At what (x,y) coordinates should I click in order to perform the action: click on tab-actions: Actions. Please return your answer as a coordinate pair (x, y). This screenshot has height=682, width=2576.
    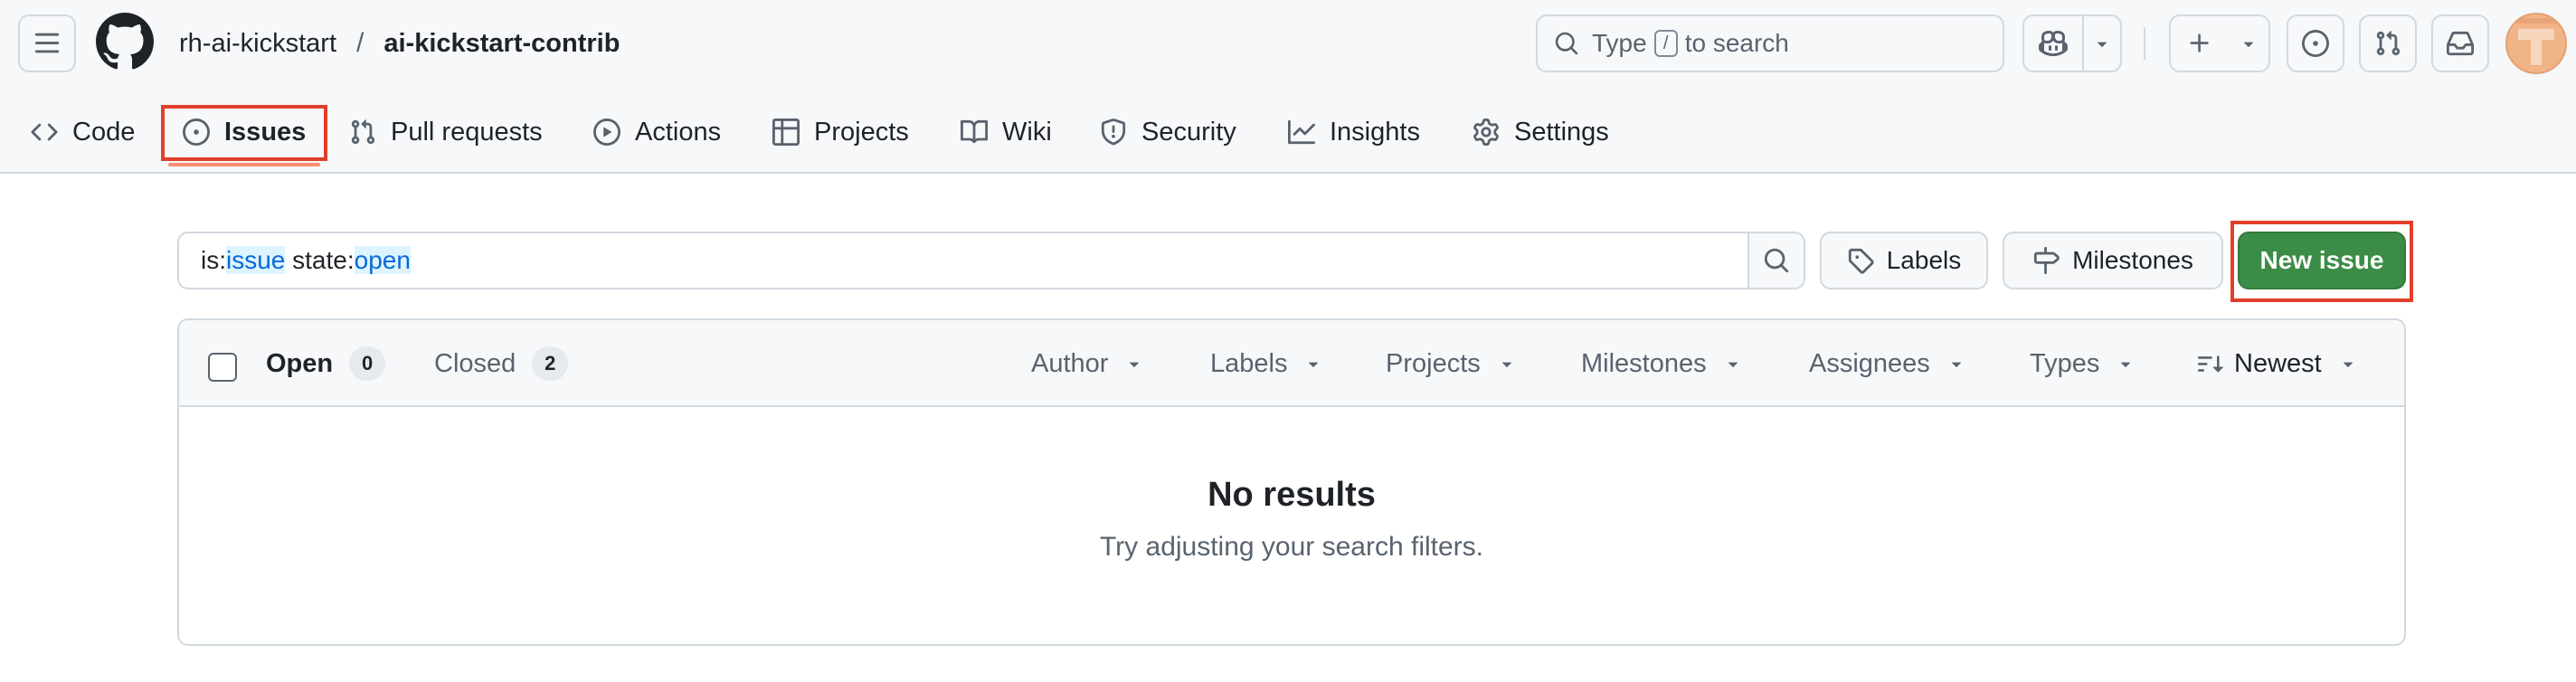
    Looking at the image, I should click on (657, 132).